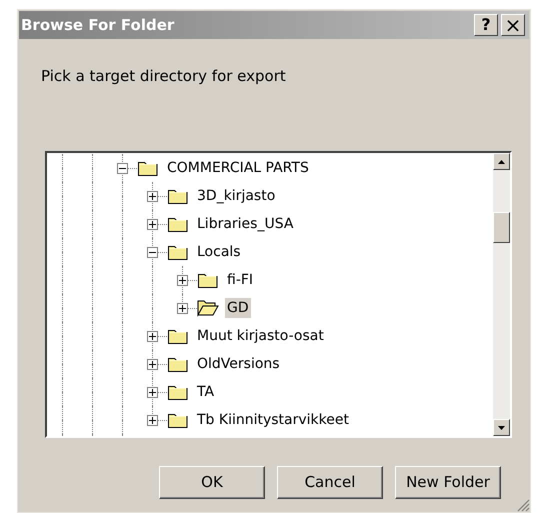  What do you see at coordinates (523, 505) in the screenshot?
I see `resize-grip-icon` at bounding box center [523, 505].